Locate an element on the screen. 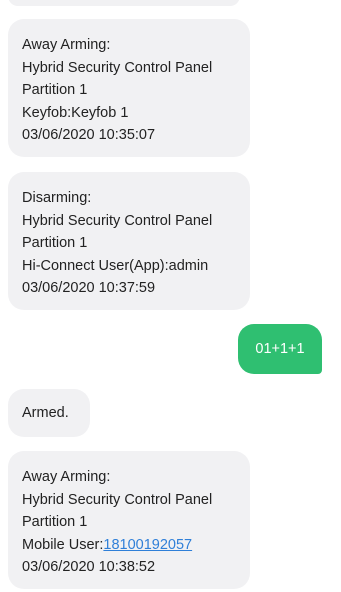 This screenshot has height=592, width=341. message-line: Disarming: is located at coordinates (57, 198).